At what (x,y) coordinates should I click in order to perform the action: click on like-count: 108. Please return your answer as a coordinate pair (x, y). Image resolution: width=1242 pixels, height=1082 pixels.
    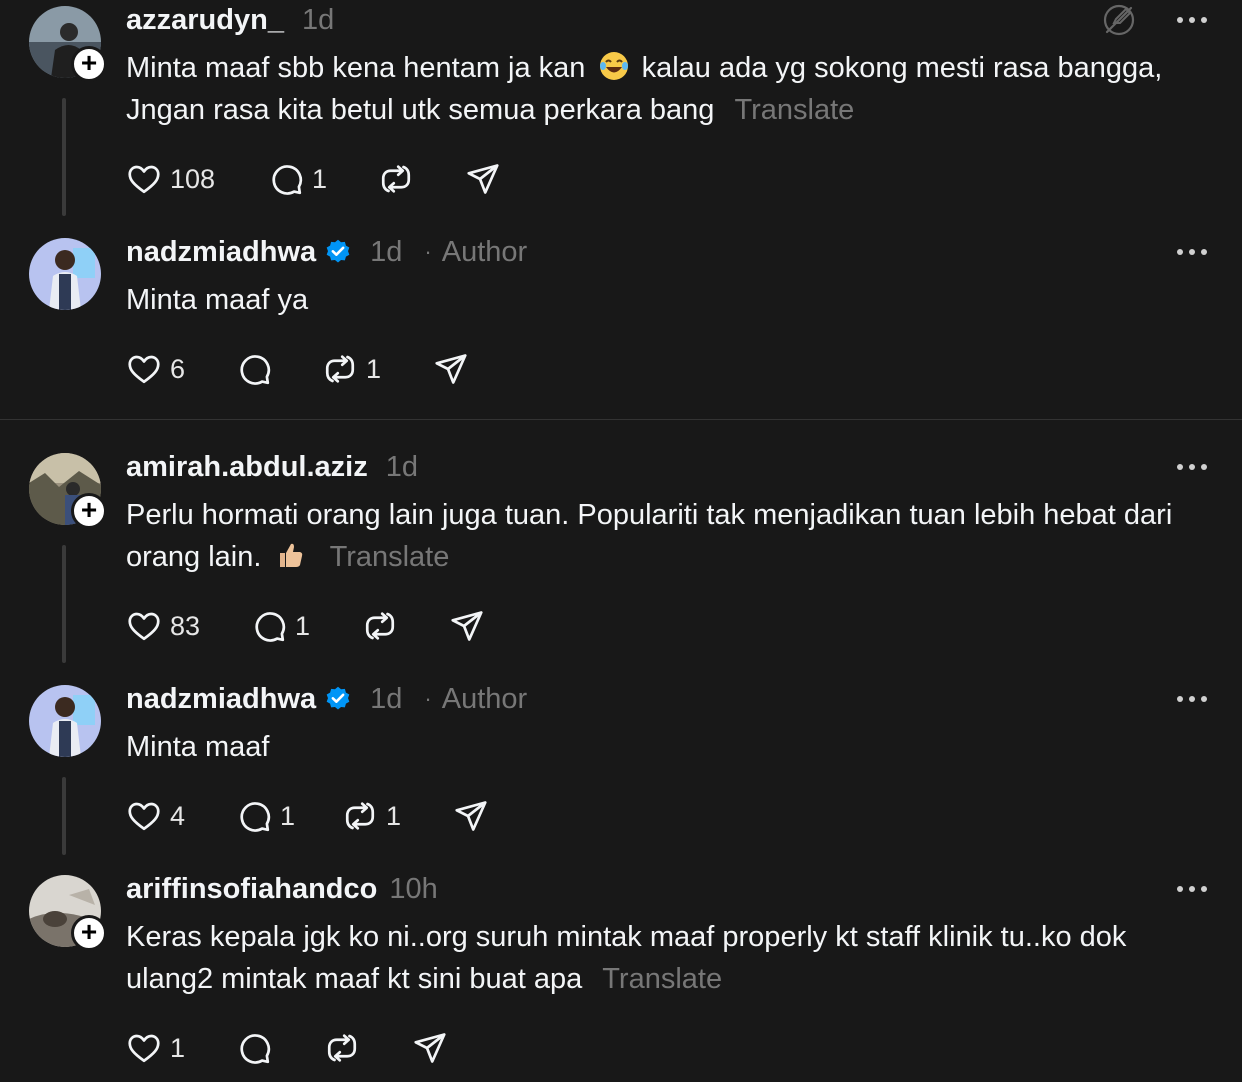
    Looking at the image, I should click on (193, 178).